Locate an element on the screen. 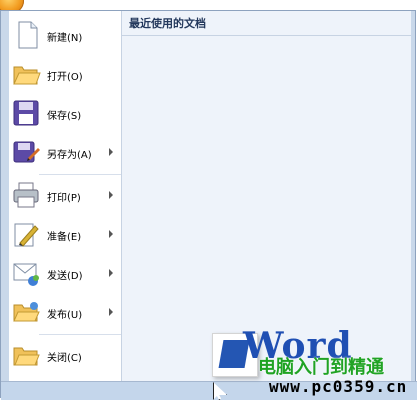 The image size is (418, 400). menu-item-new: 新建(N) is located at coordinates (65, 36).